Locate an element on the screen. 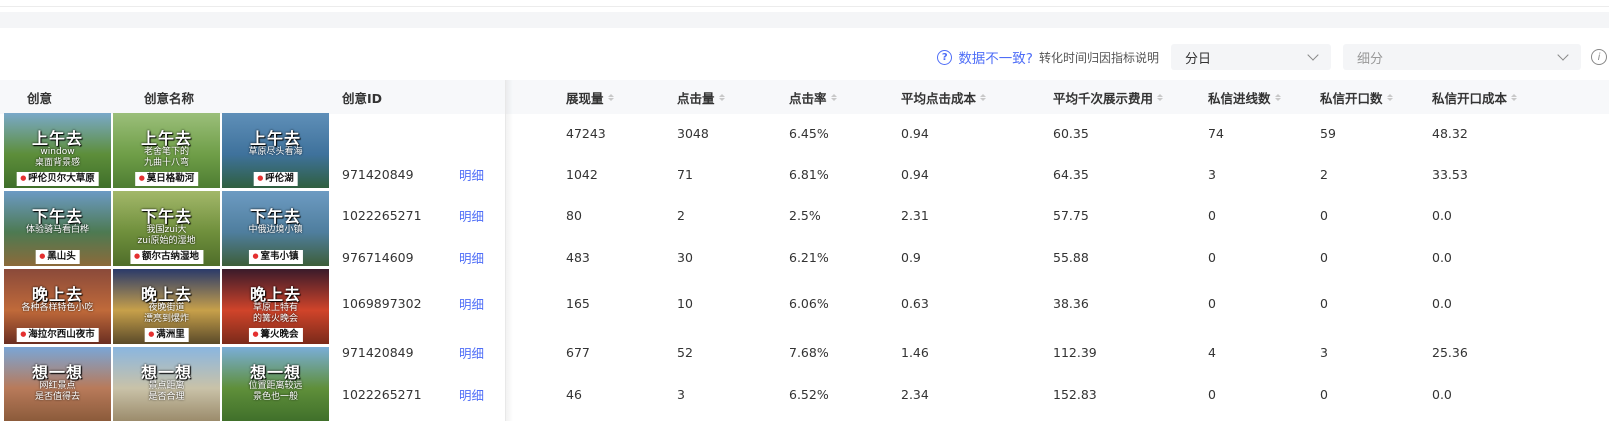 The image size is (1609, 421). dm-opens-cell: 3 is located at coordinates (1324, 352).